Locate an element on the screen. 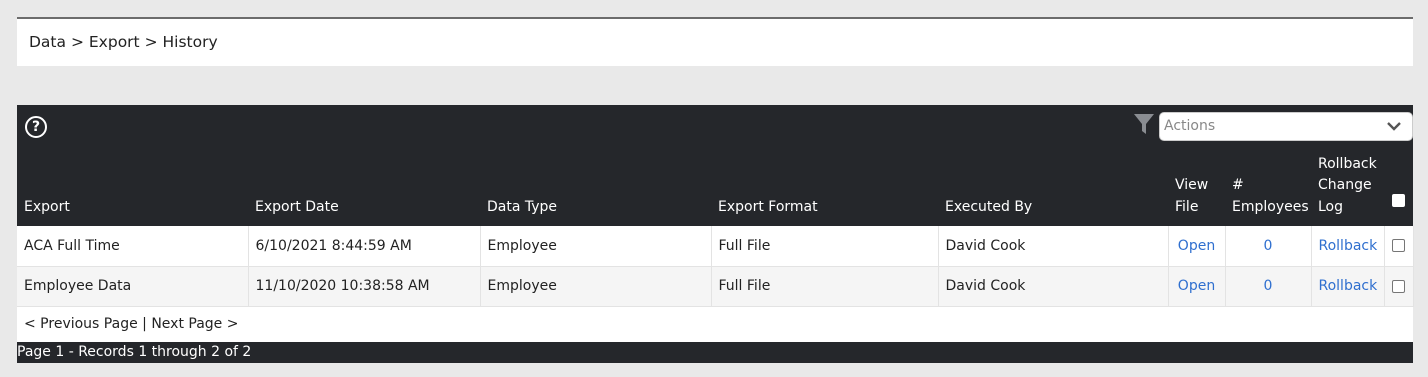  breadcrumb: Data > Export > History is located at coordinates (715, 42).